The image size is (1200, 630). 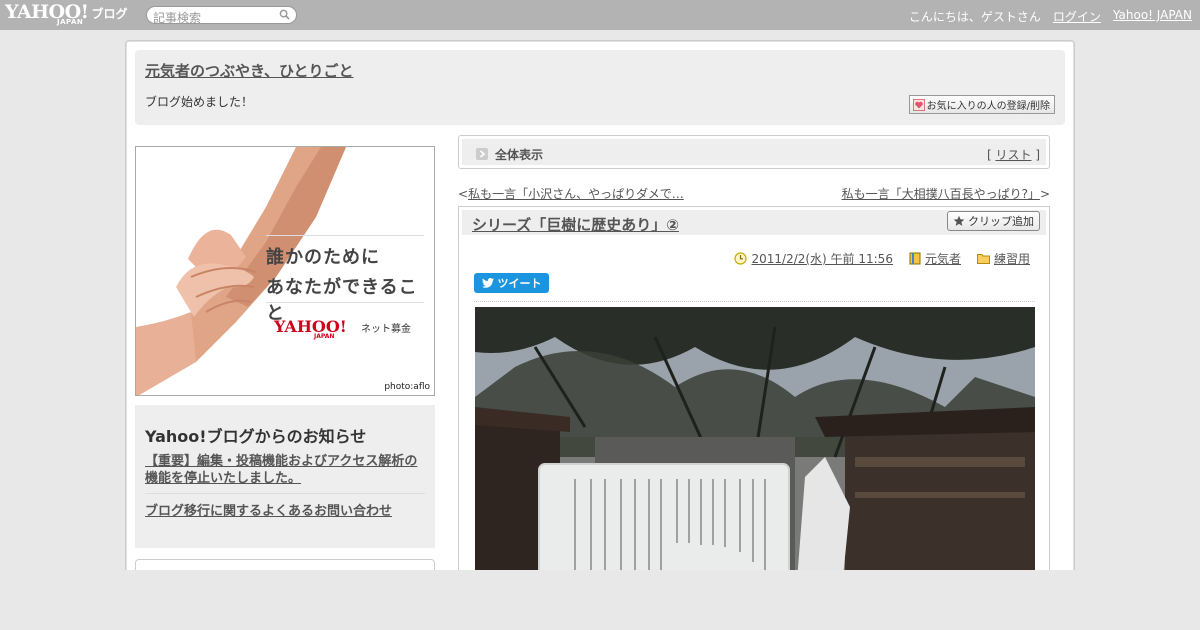 What do you see at coordinates (482, 154) in the screenshot?
I see `arrow-right-icon` at bounding box center [482, 154].